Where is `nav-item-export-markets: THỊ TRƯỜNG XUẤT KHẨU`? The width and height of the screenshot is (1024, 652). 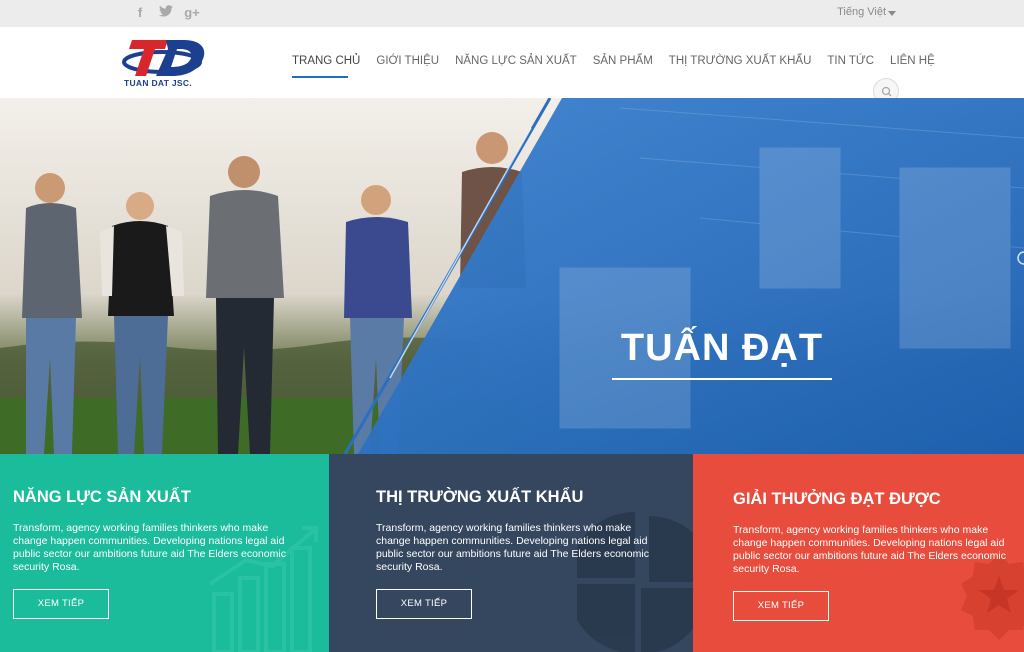
nav-item-export-markets: THỊ TRƯỜNG XUẤT KHẨU is located at coordinates (740, 65).